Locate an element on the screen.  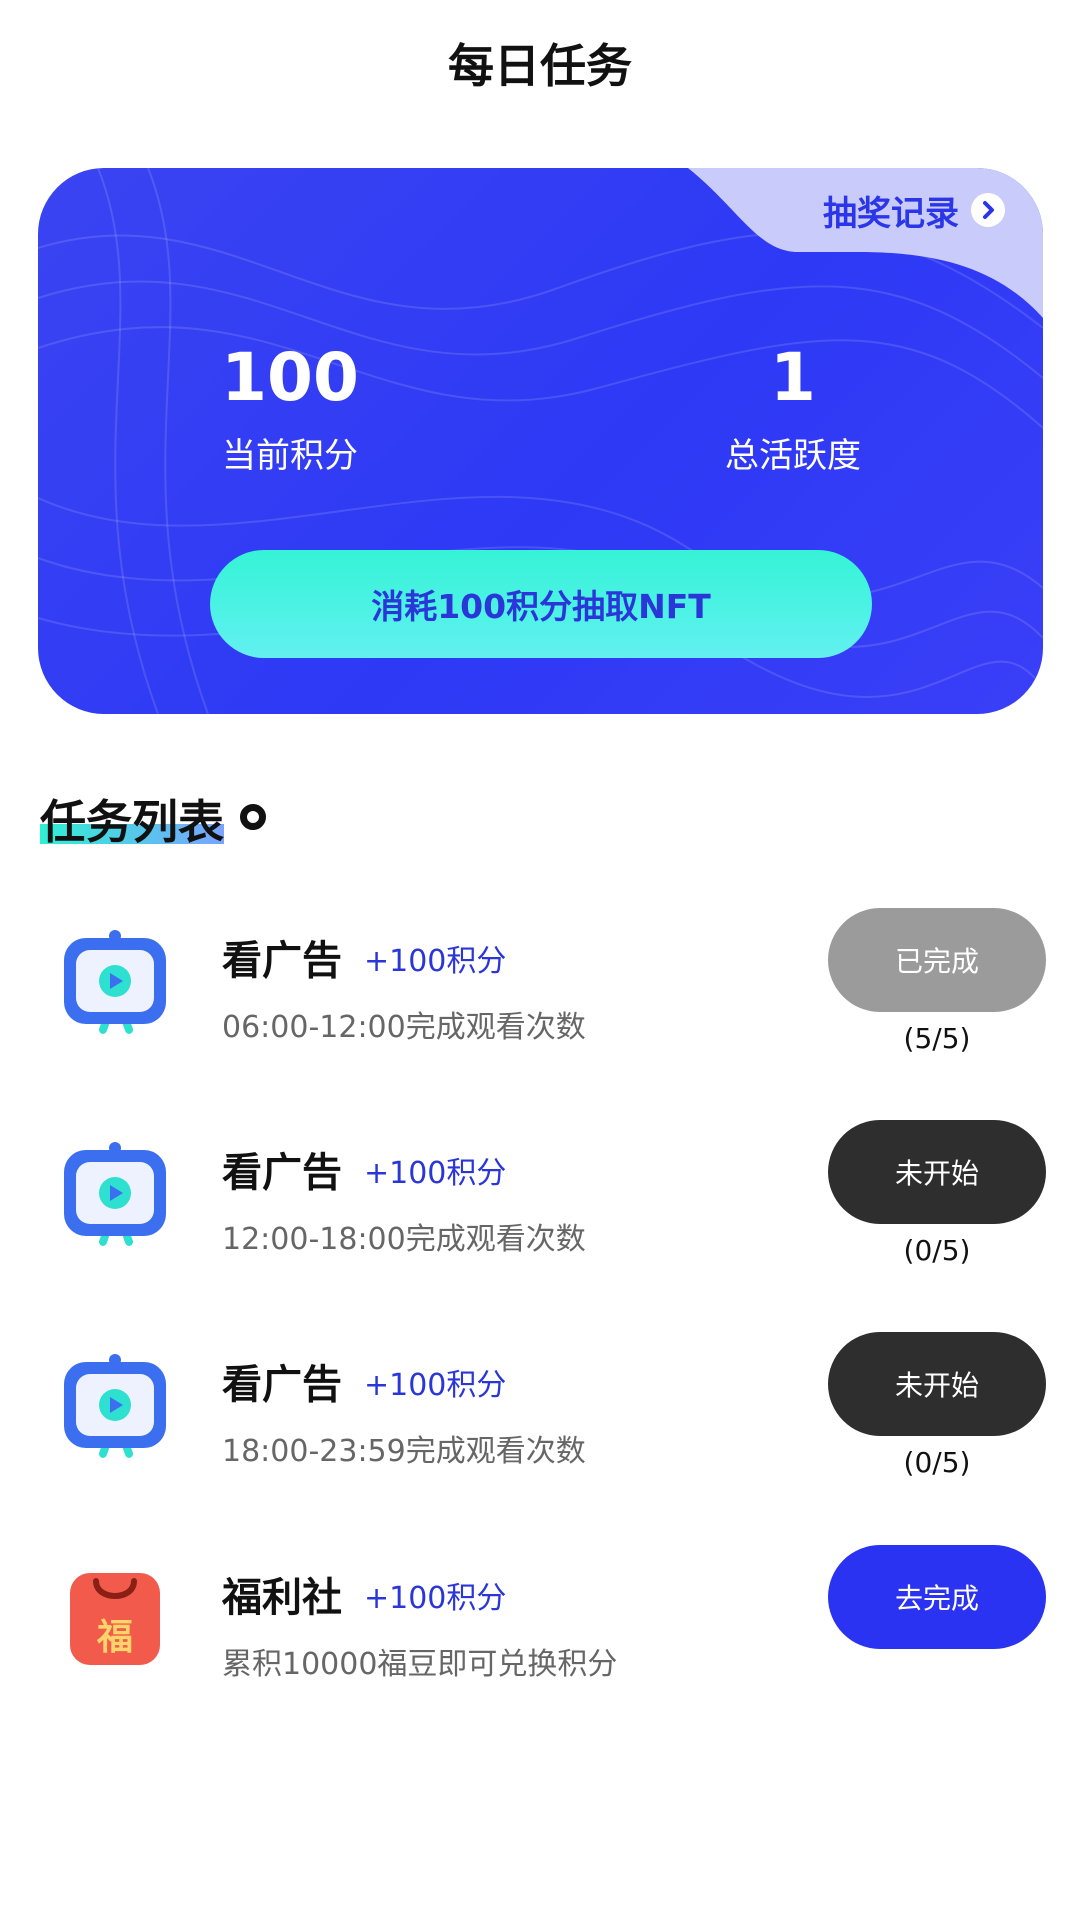
page-title: 每日任务 is located at coordinates (540, 66).